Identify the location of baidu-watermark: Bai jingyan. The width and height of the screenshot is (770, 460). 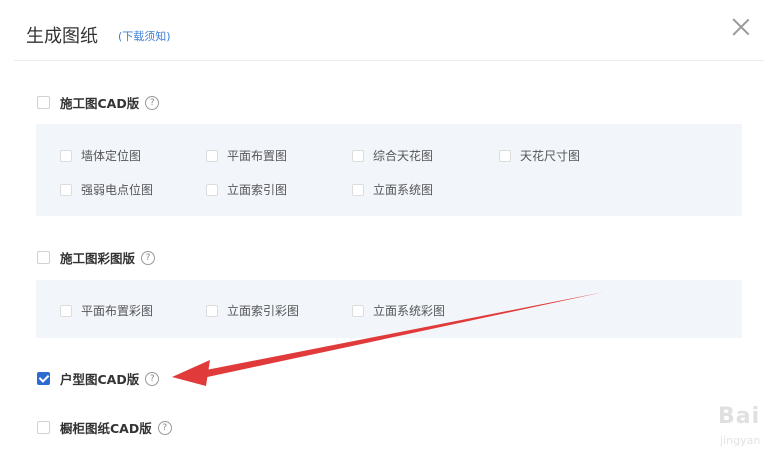
(744, 430).